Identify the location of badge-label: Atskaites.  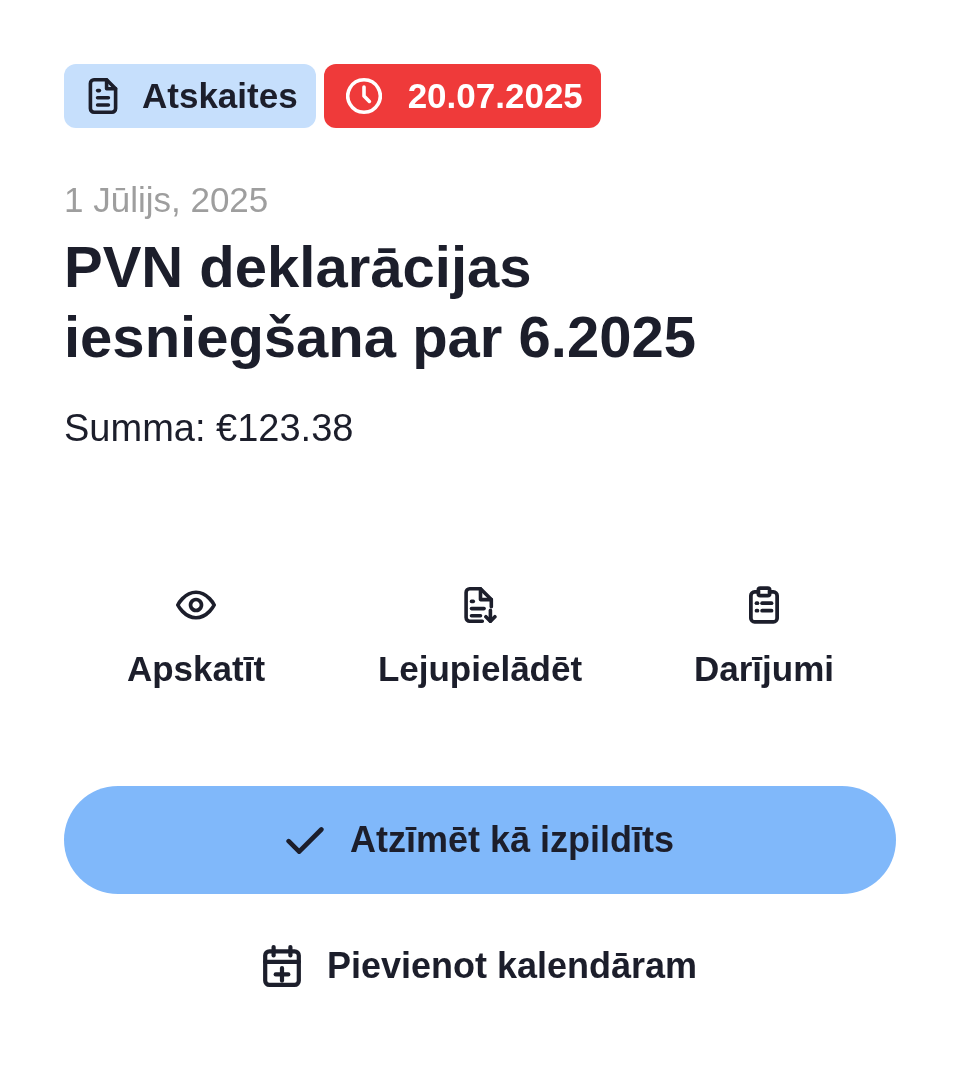
(220, 96).